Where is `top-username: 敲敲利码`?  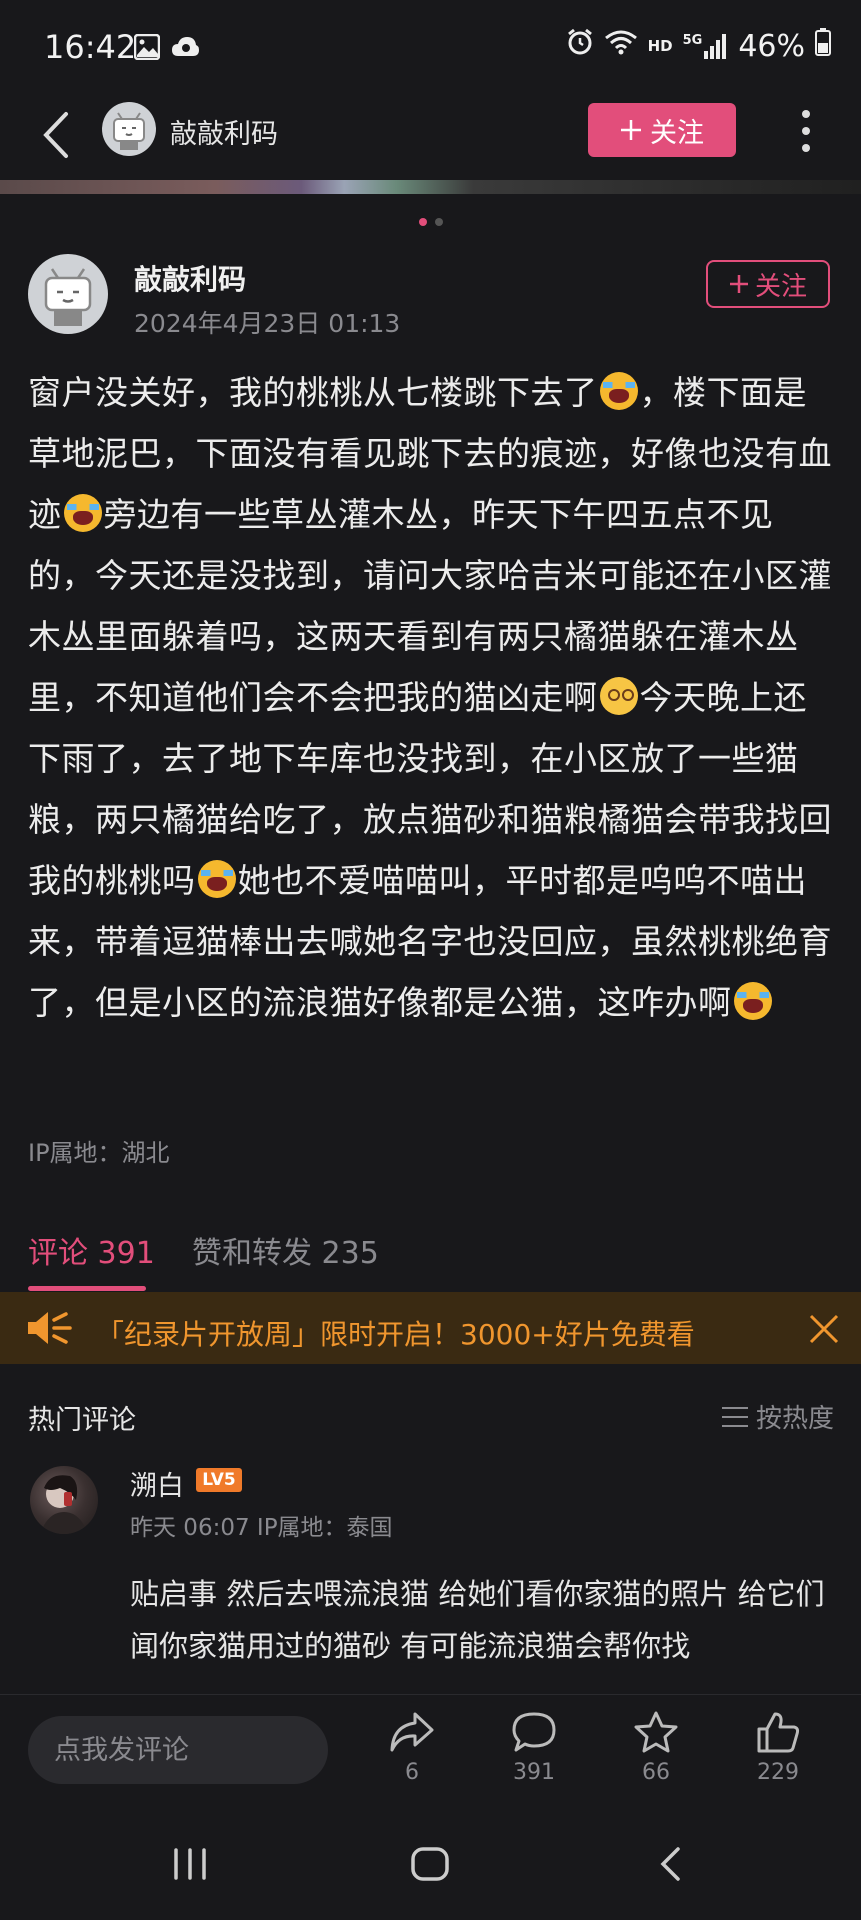
top-username: 敲敲利码 is located at coordinates (224, 131).